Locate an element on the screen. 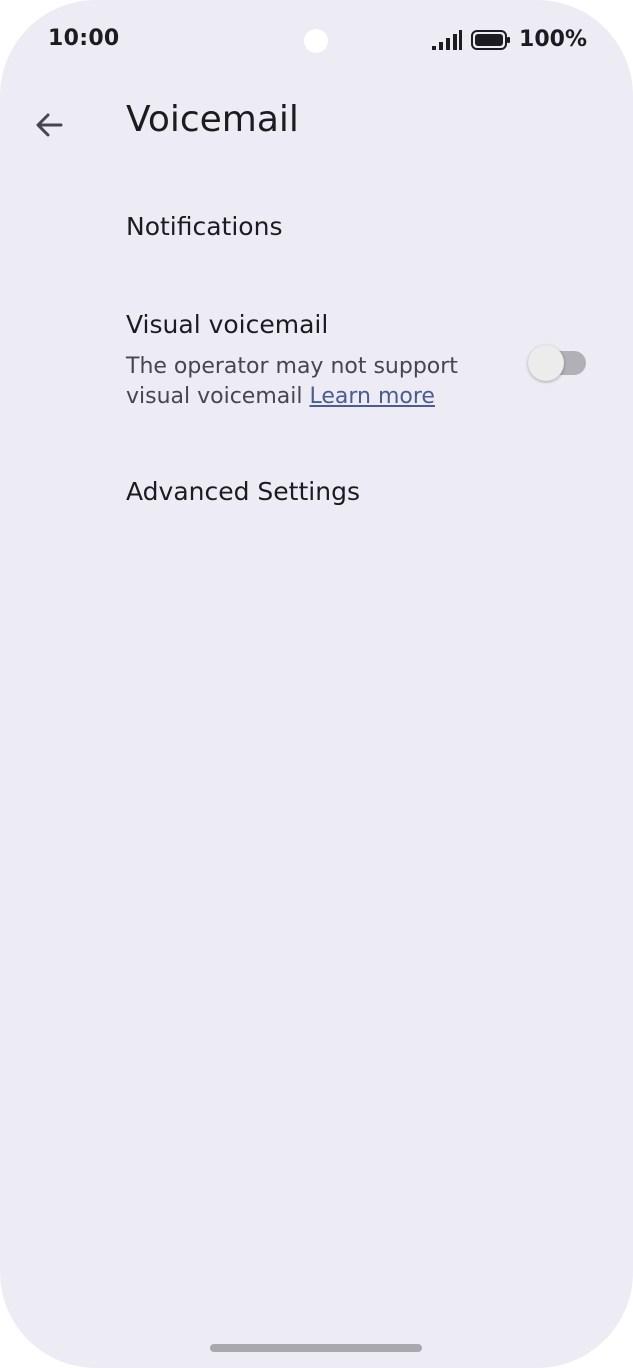 This screenshot has height=1368, width=633. learn-more-link: Learn more is located at coordinates (371, 396).